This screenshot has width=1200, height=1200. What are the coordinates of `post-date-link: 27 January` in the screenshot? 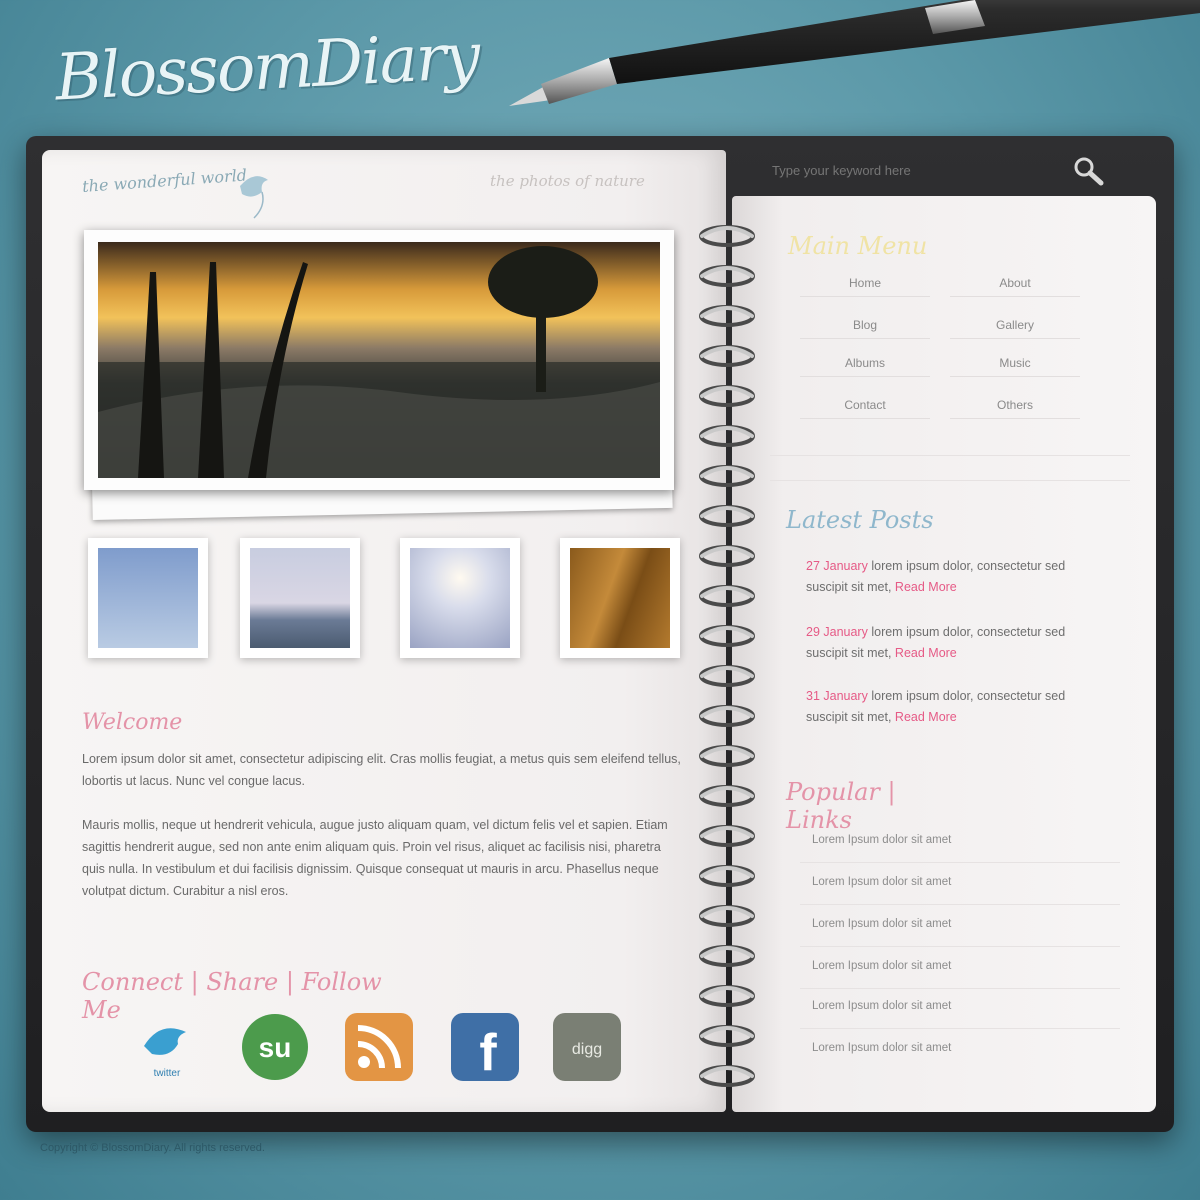 It's located at (837, 566).